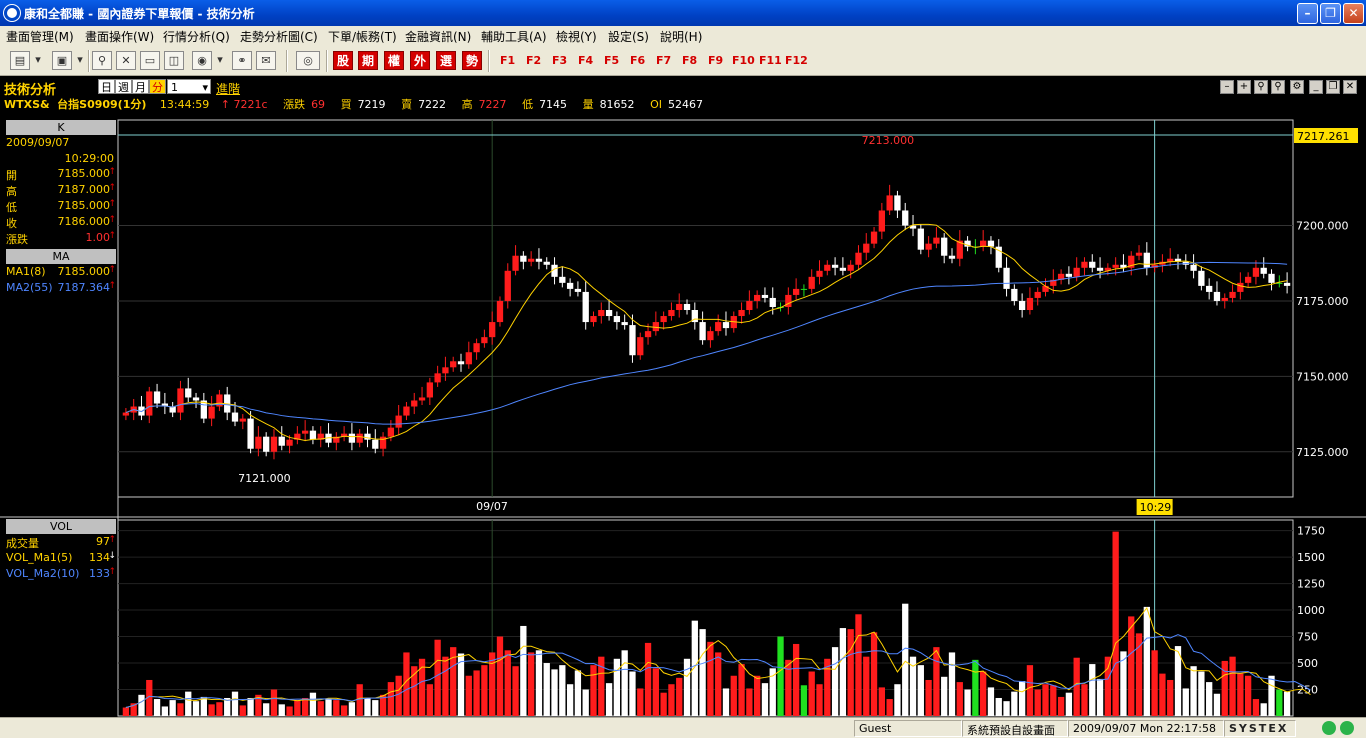  I want to click on volume-tick-label: 500, so click(1307, 663).